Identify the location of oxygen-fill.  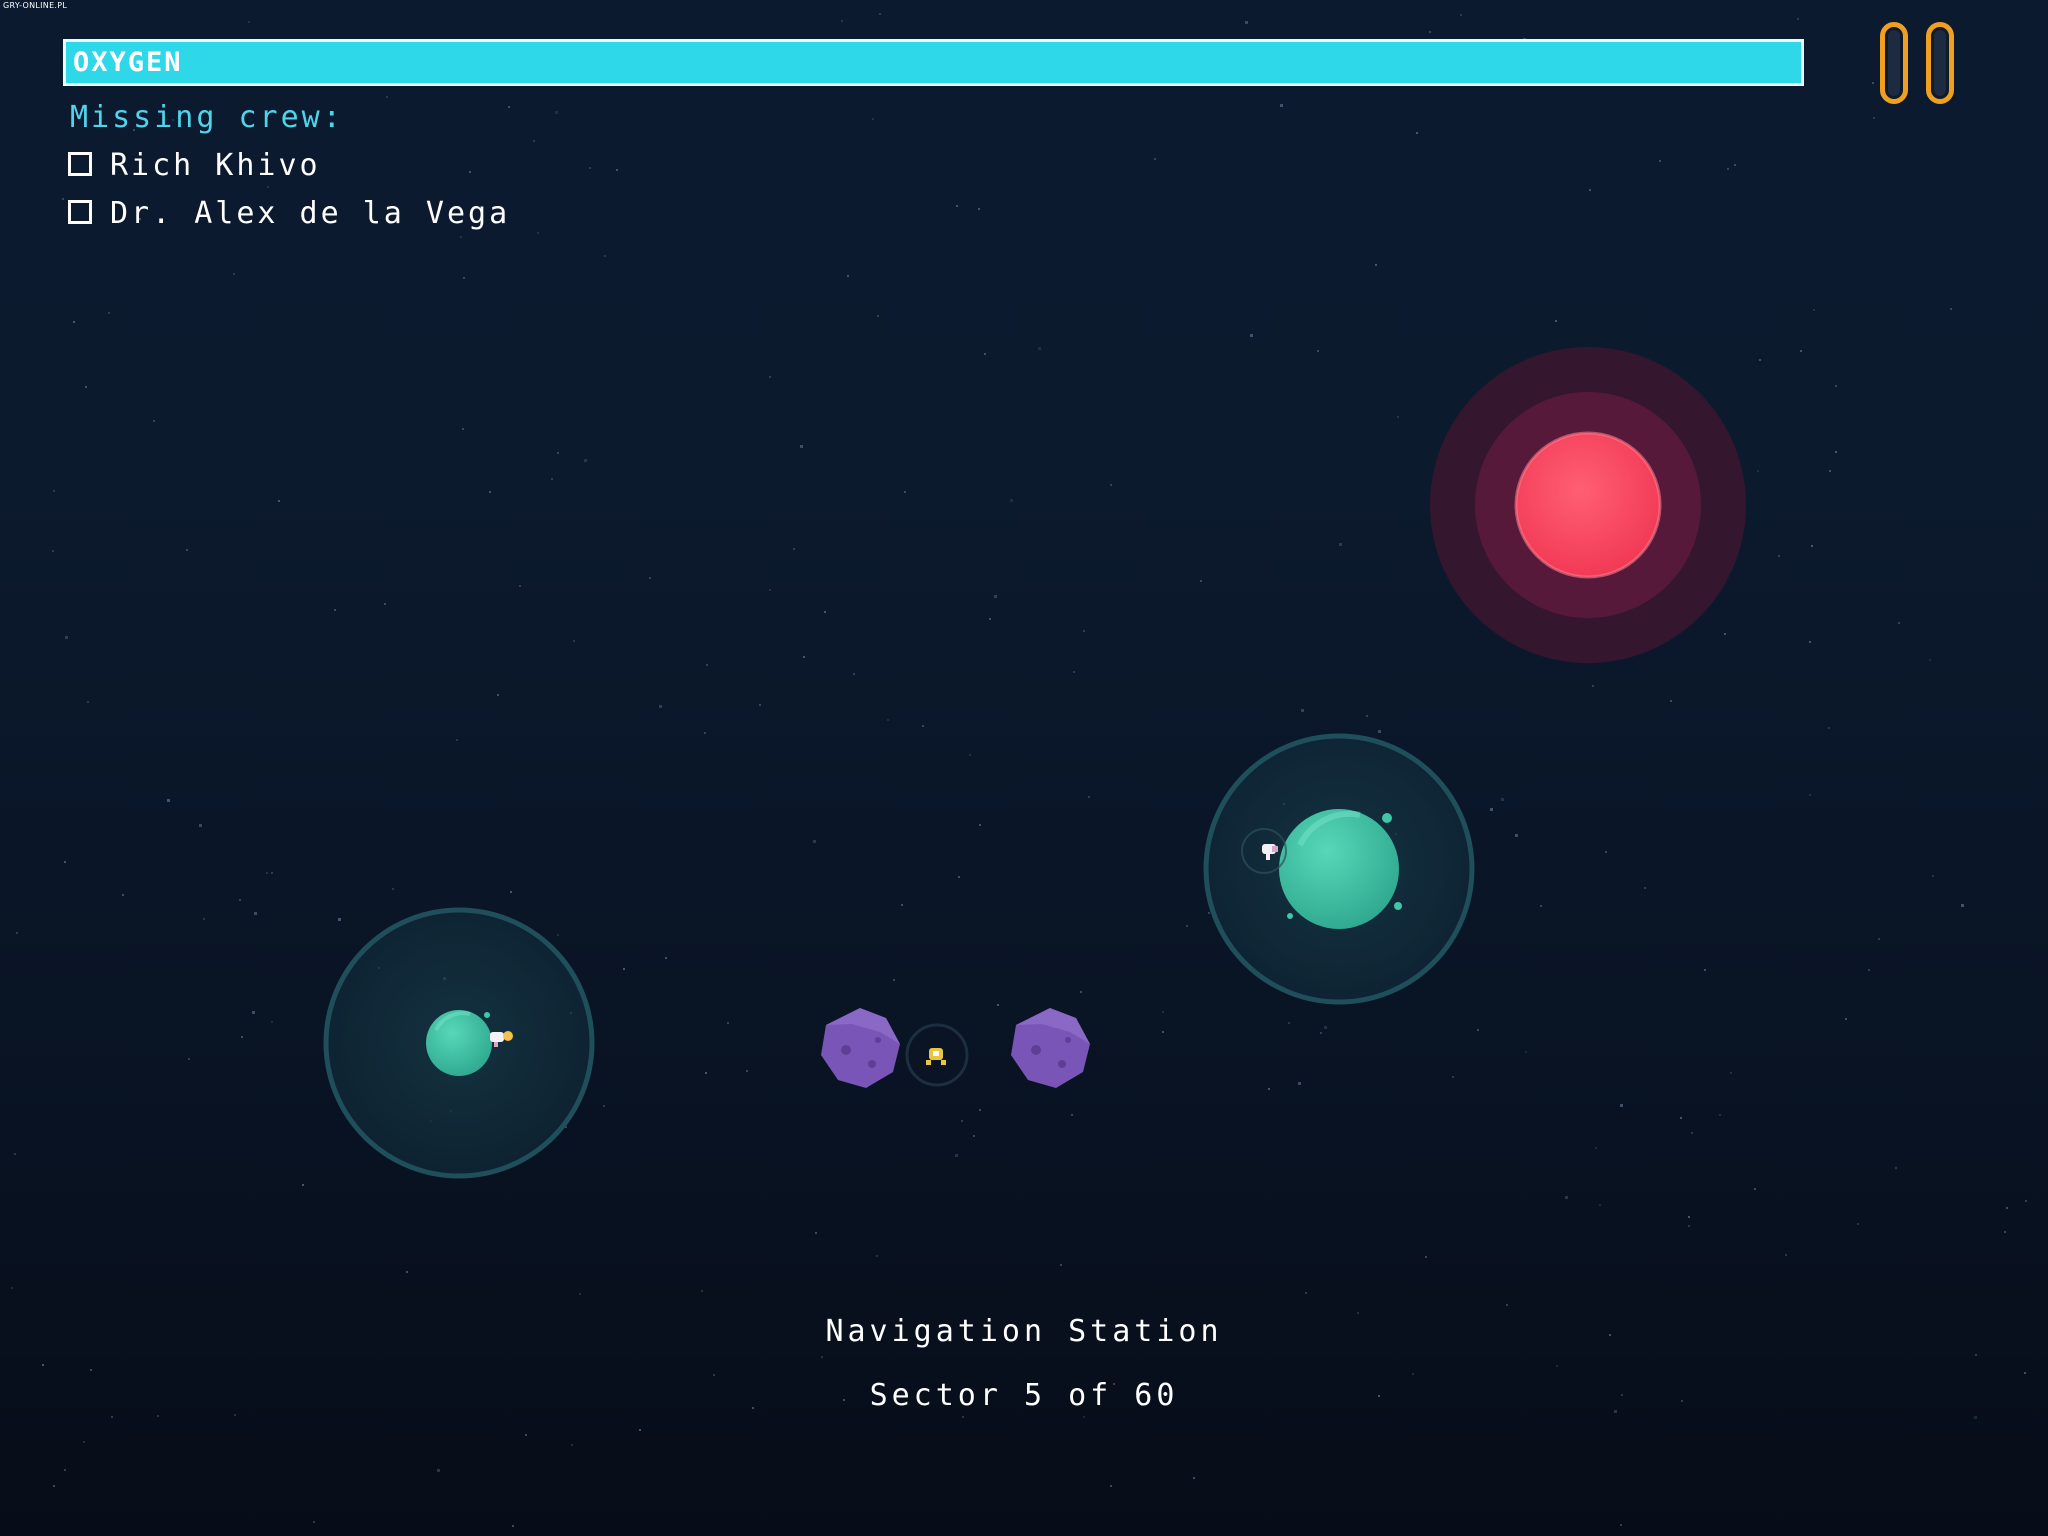
(933, 62).